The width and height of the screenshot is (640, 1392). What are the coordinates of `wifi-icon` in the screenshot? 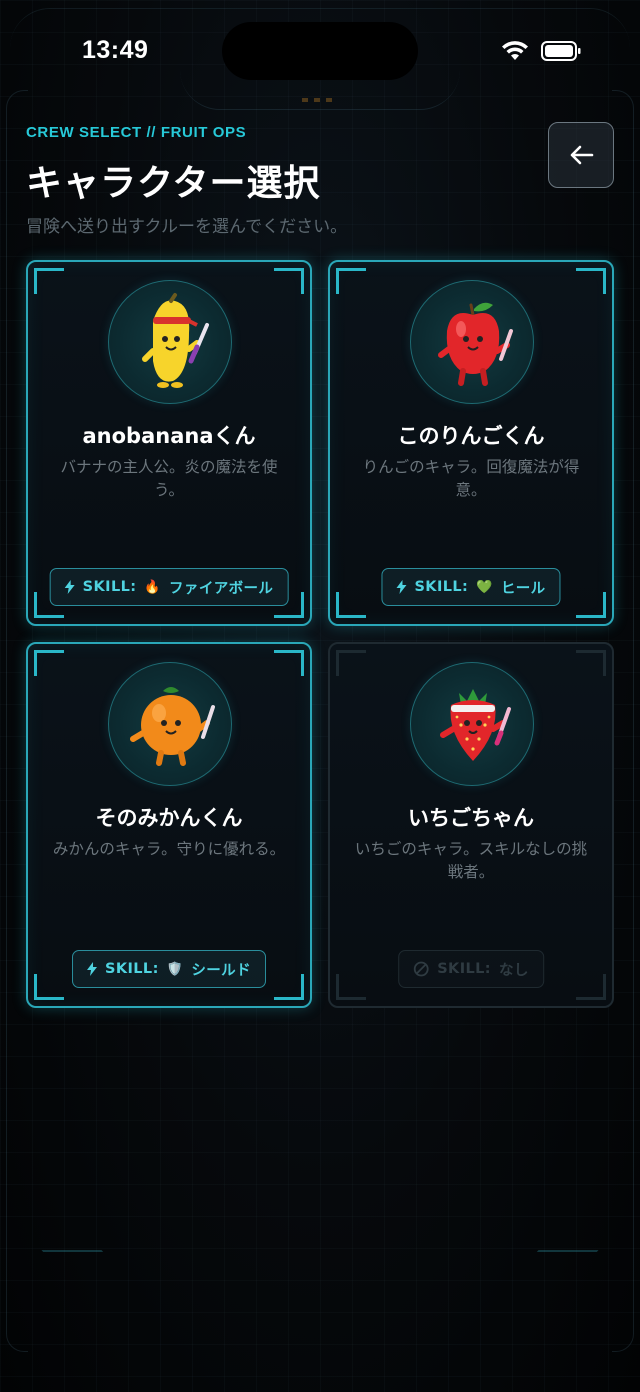 It's located at (515, 50).